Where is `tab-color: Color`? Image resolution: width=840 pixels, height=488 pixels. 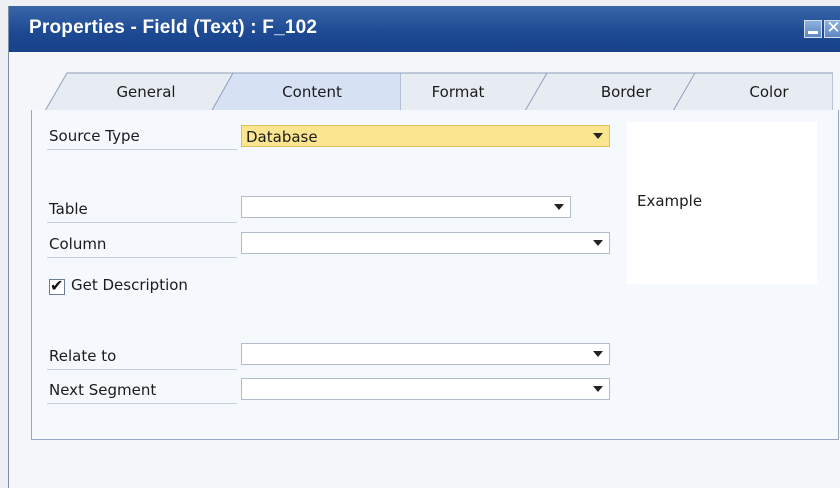 tab-color: Color is located at coordinates (753, 92).